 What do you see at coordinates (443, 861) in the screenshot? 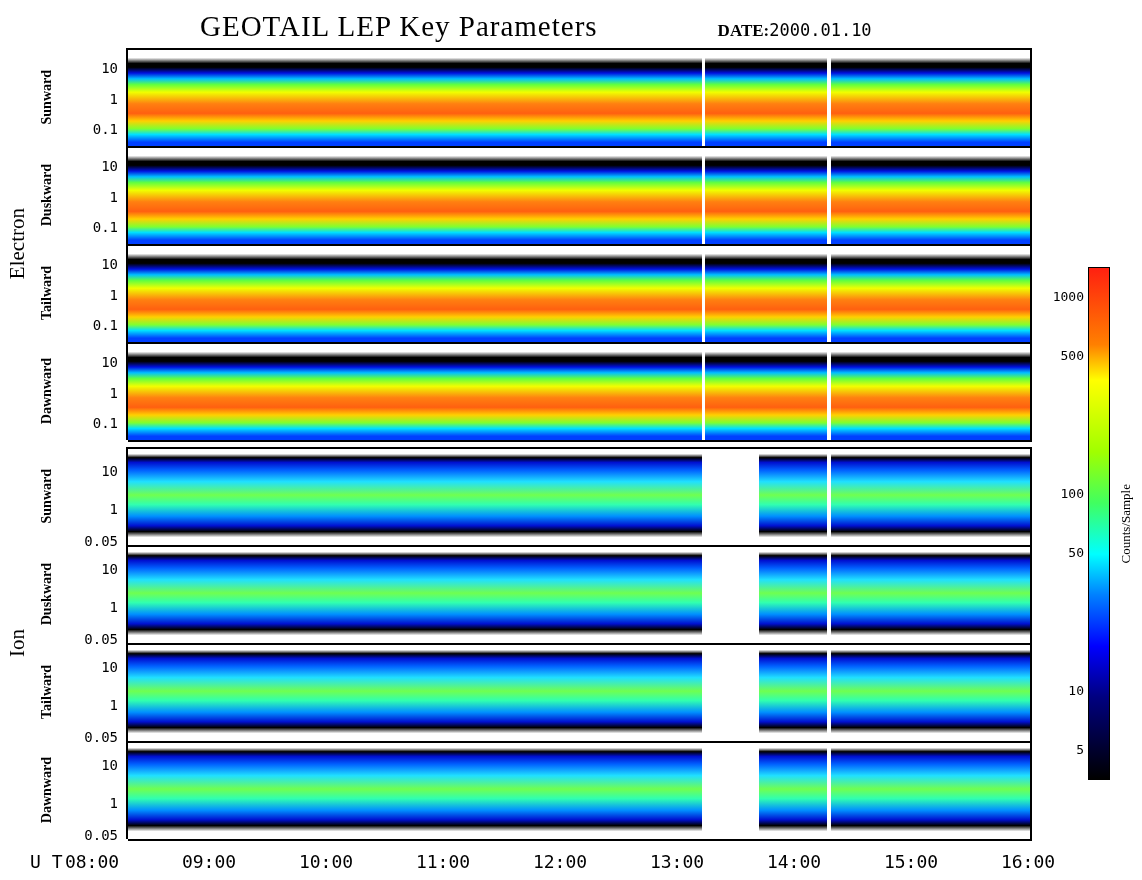
I see `x-tick-label: 11:00` at bounding box center [443, 861].